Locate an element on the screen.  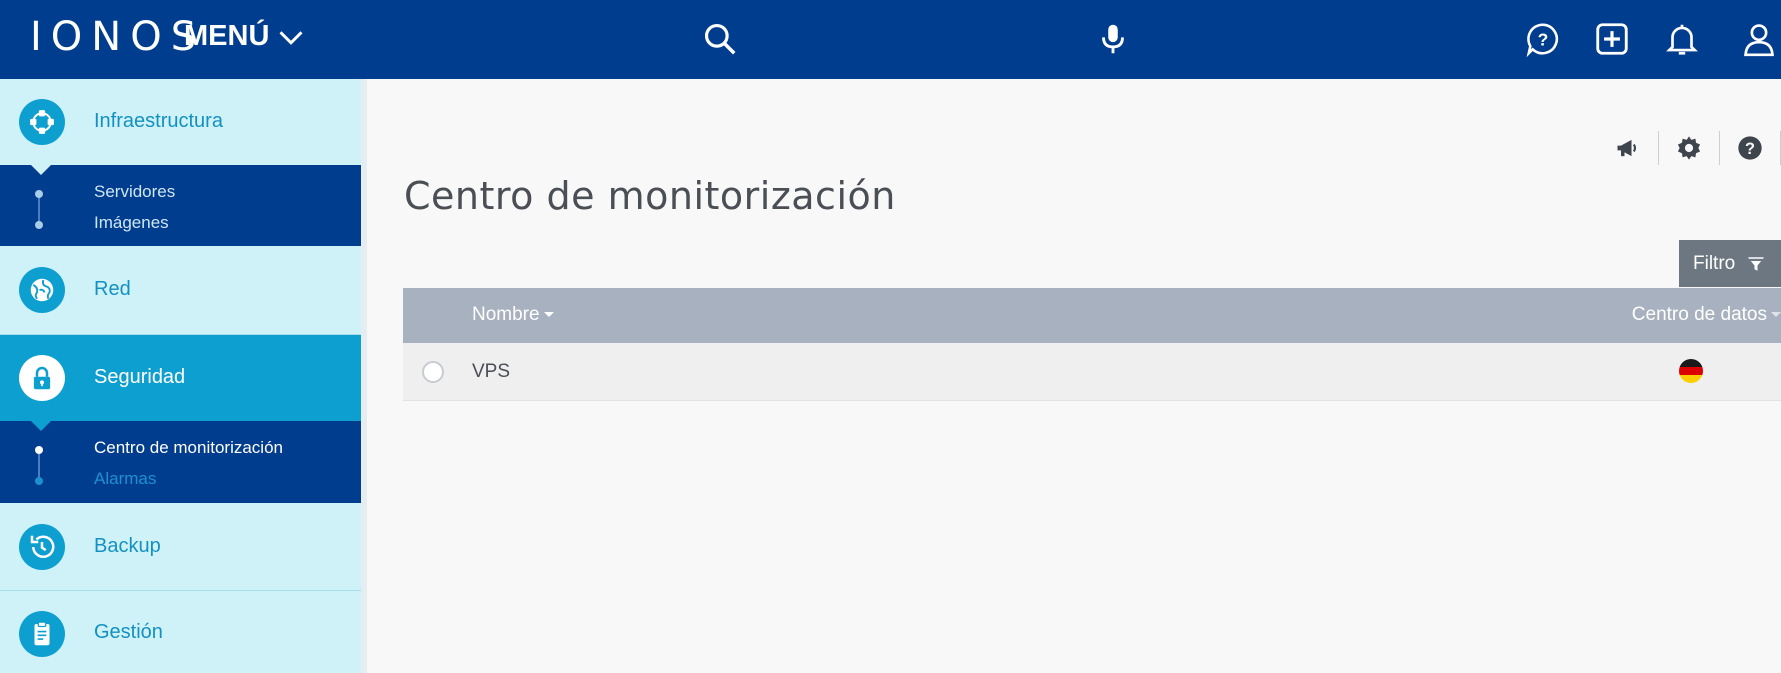
filter-label: Filtro is located at coordinates (1714, 263).